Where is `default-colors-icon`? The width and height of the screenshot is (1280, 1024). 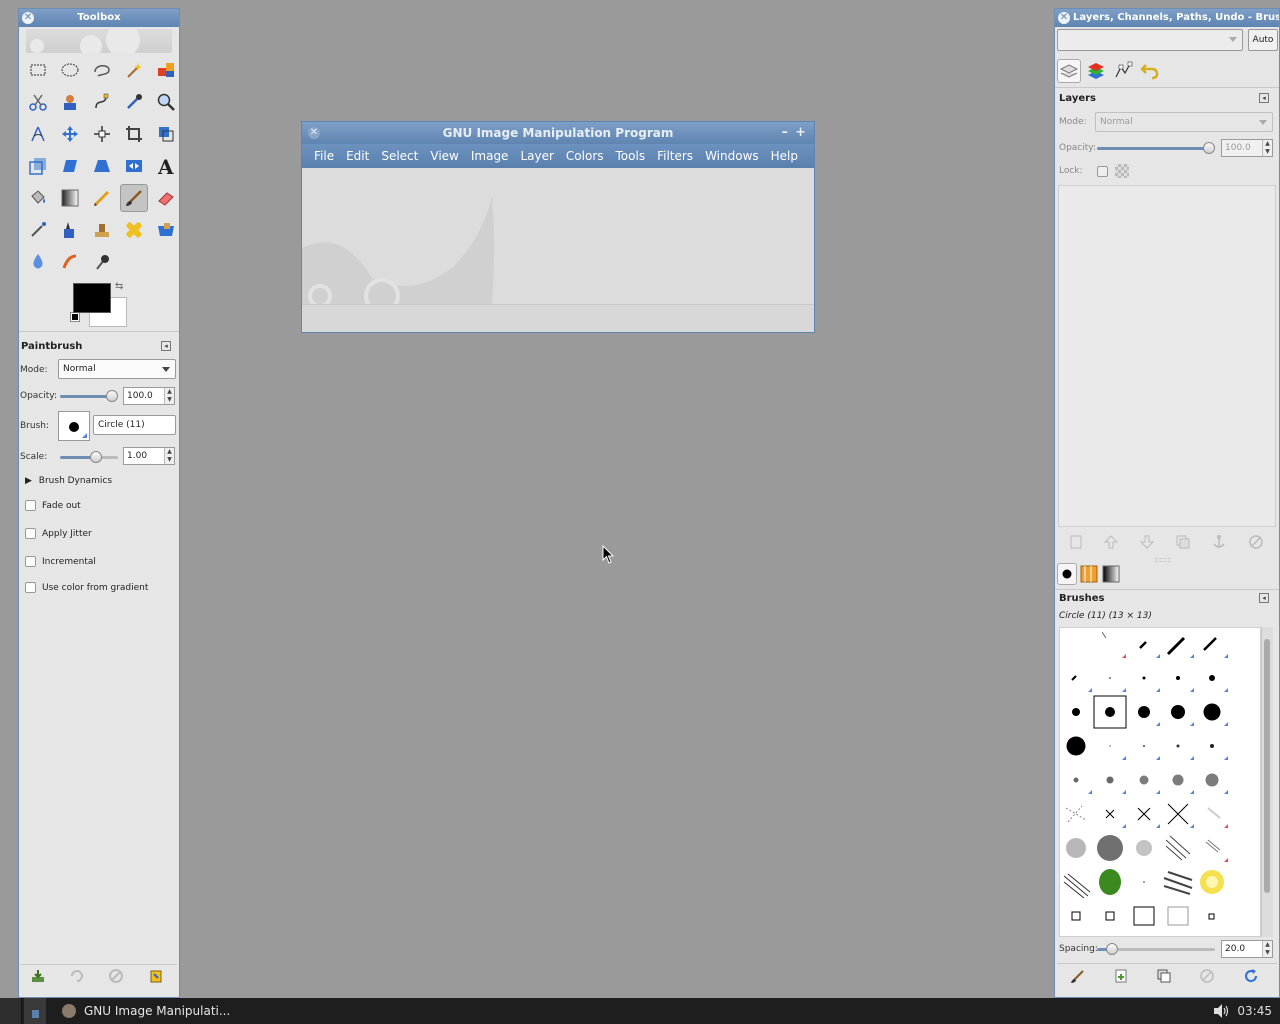
default-colors-icon is located at coordinates (75, 317).